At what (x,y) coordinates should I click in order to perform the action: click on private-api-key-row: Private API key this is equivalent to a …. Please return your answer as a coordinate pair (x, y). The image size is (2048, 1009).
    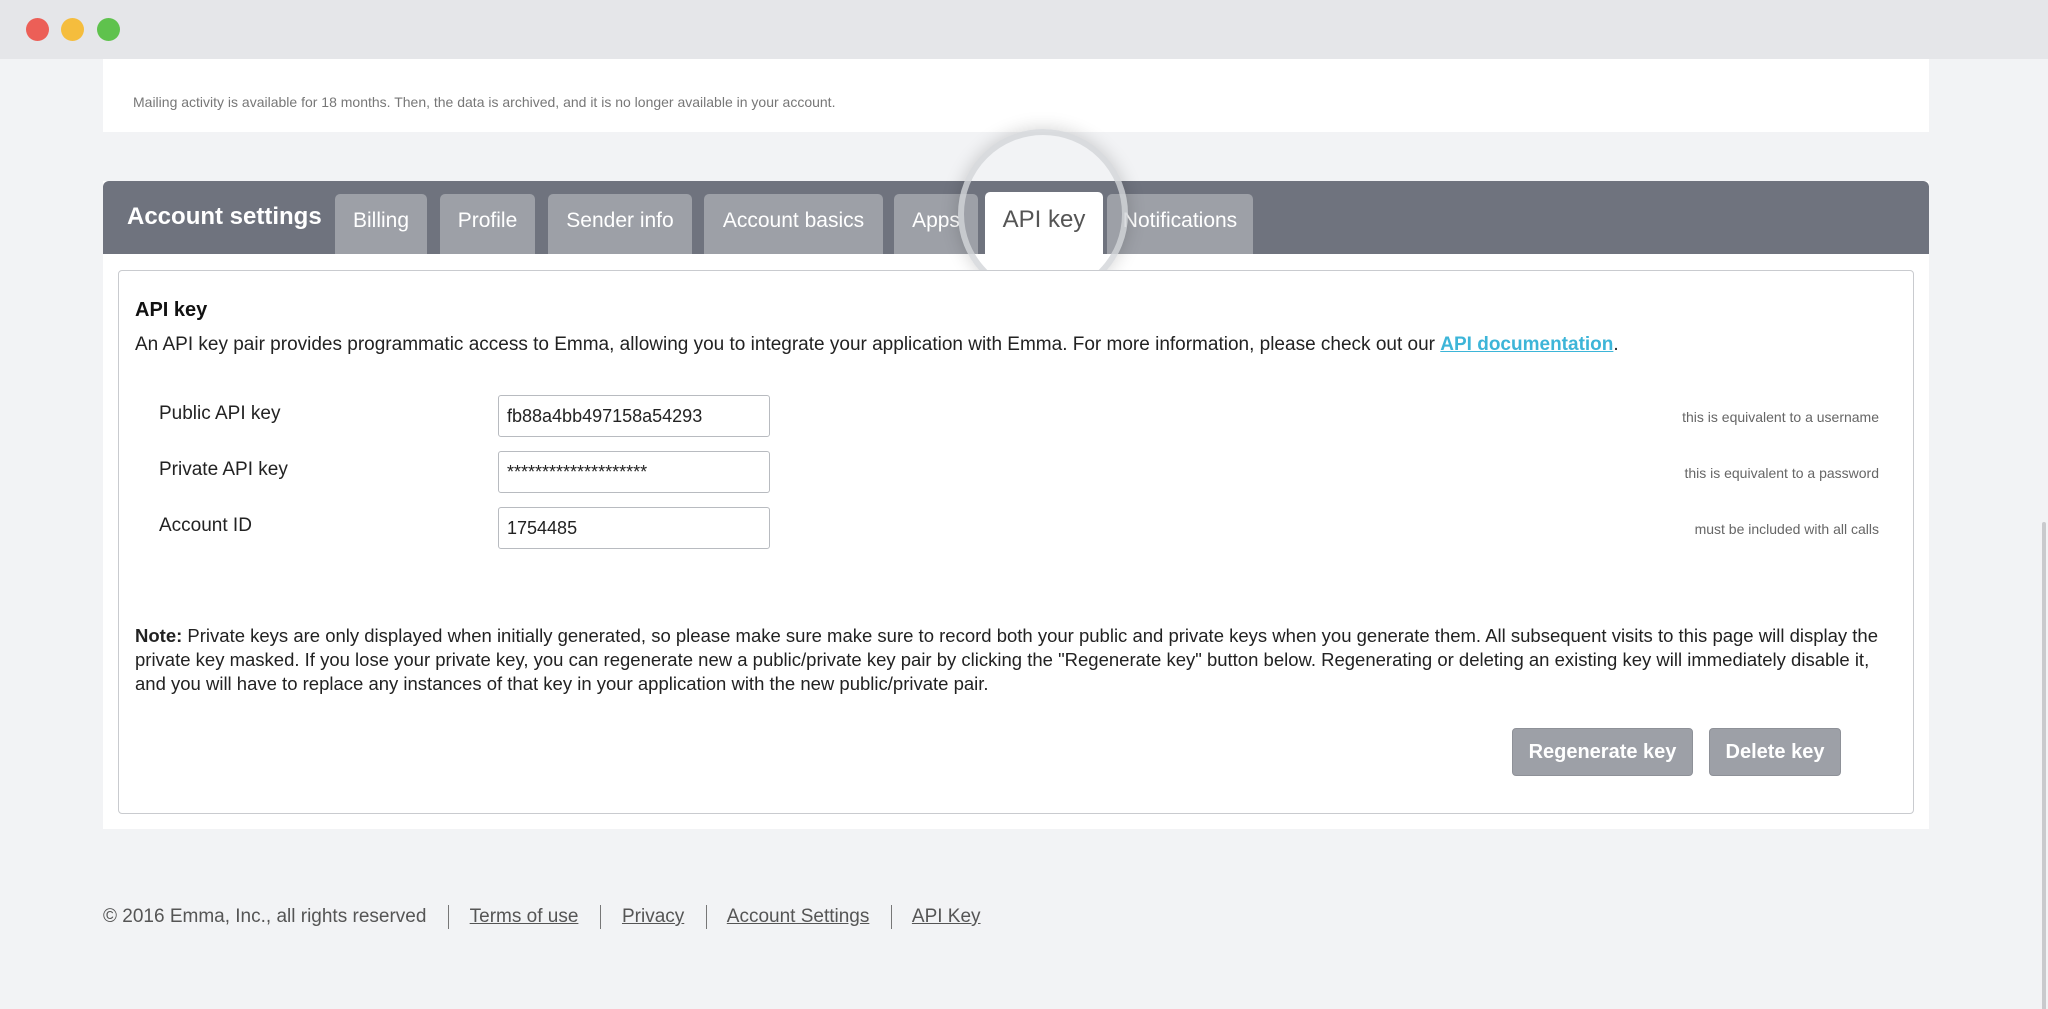
    Looking at the image, I should click on (1019, 472).